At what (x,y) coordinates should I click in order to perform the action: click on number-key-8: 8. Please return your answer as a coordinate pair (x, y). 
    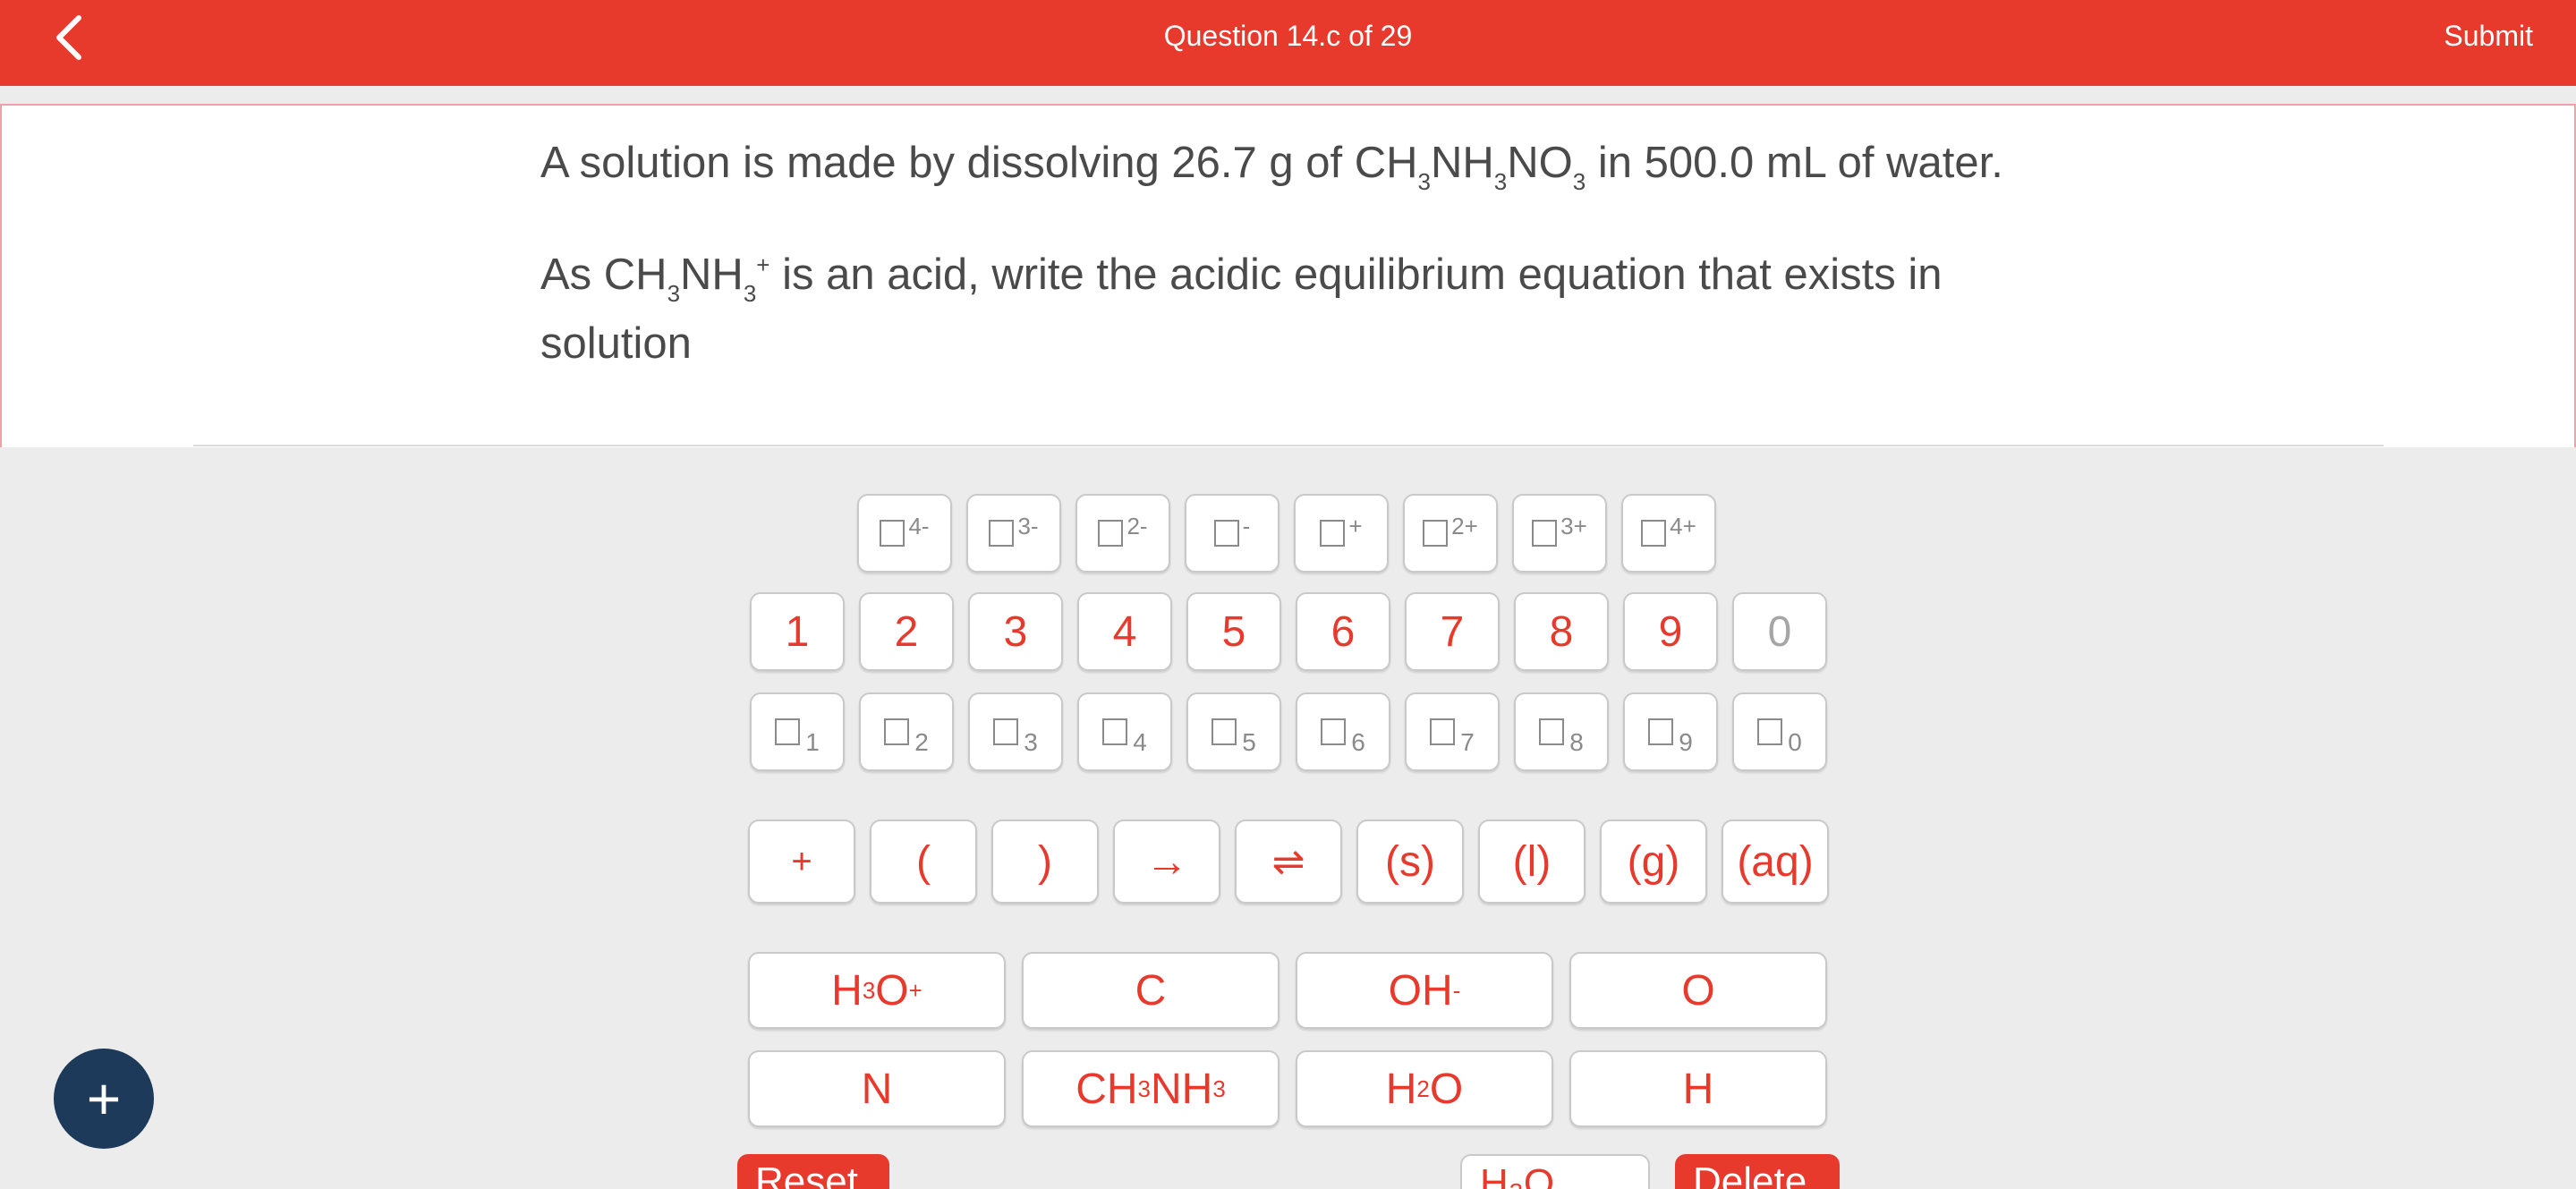
    Looking at the image, I should click on (1561, 631).